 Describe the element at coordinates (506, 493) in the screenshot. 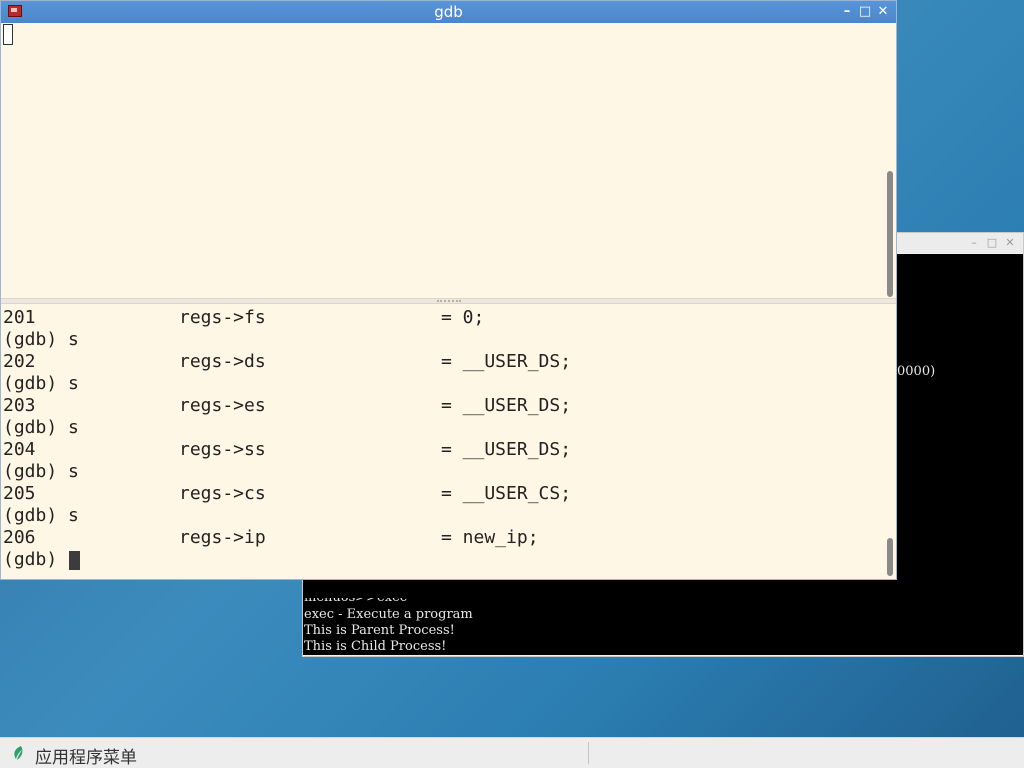

I see `line-value: = __USER_CS;` at that location.